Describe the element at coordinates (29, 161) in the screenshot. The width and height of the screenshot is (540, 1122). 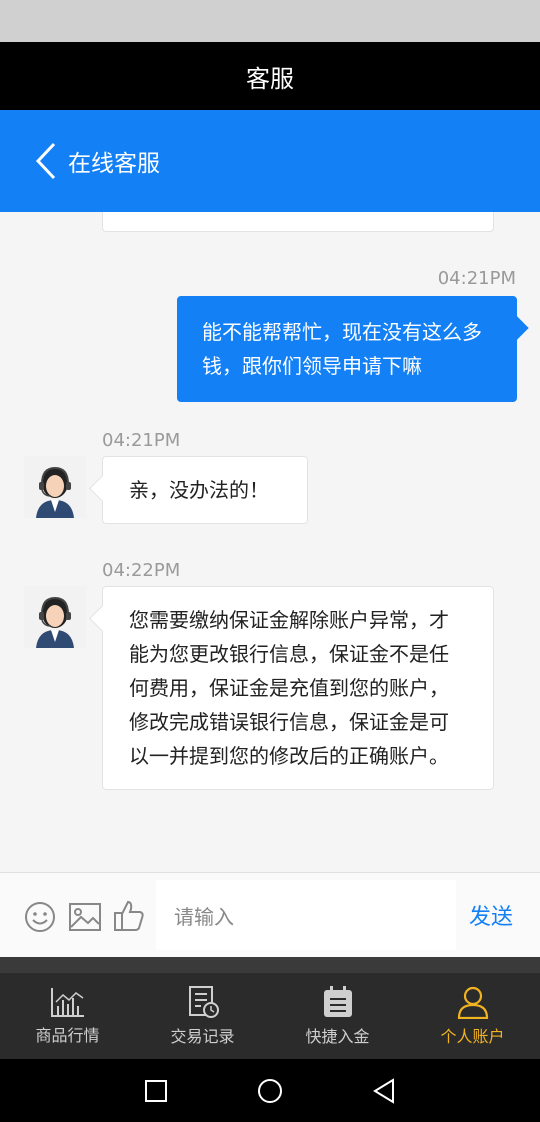
I see `back-button` at that location.